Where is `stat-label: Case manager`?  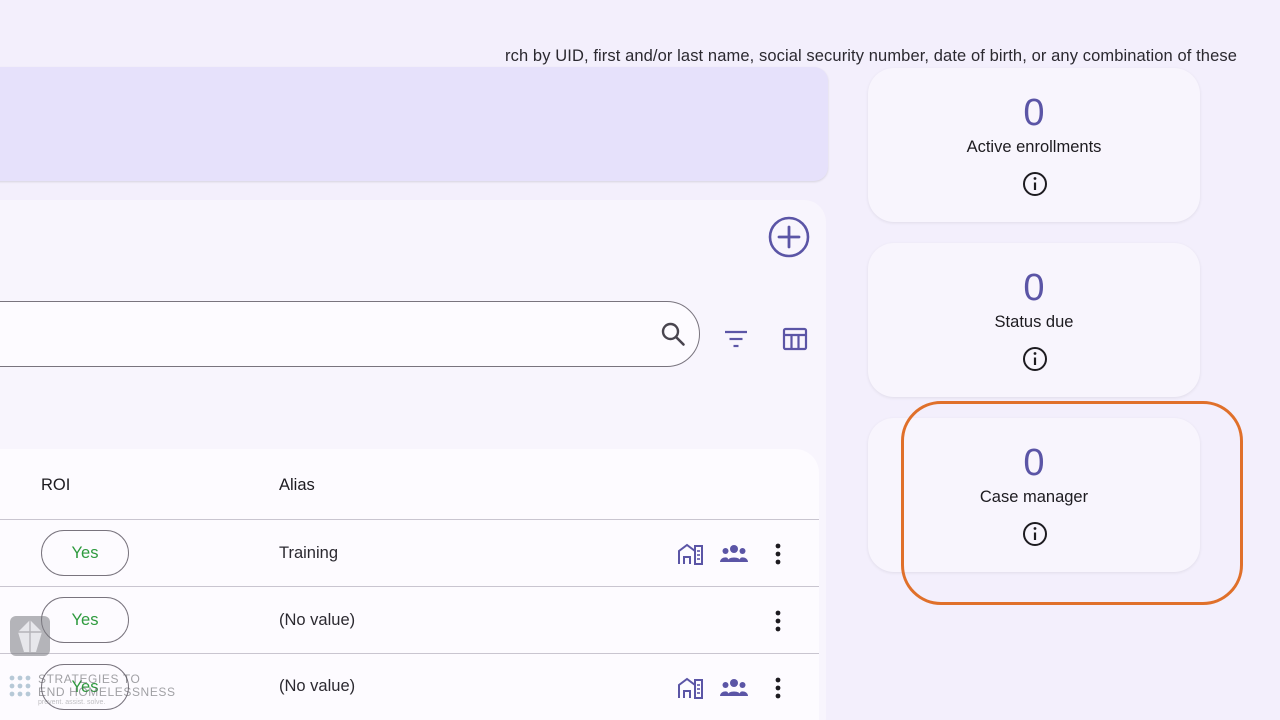 stat-label: Case manager is located at coordinates (1034, 497).